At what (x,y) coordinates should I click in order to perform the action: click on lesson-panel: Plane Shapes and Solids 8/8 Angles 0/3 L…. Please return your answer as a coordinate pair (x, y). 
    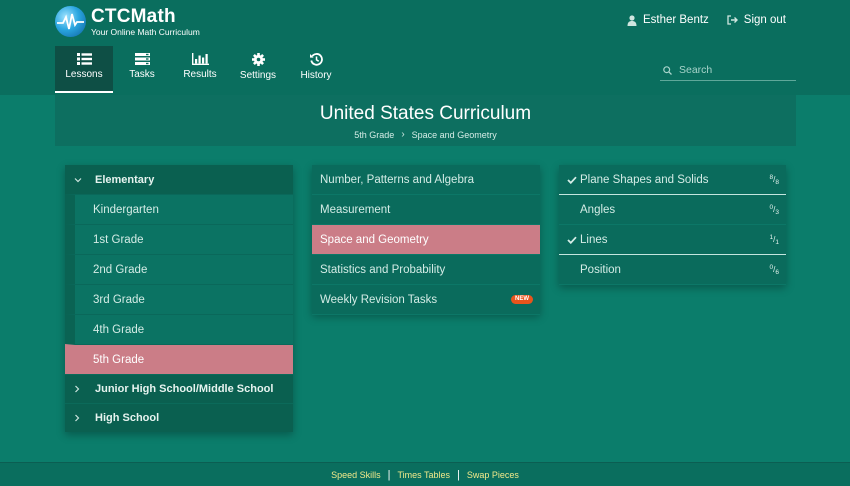
    Looking at the image, I should click on (672, 225).